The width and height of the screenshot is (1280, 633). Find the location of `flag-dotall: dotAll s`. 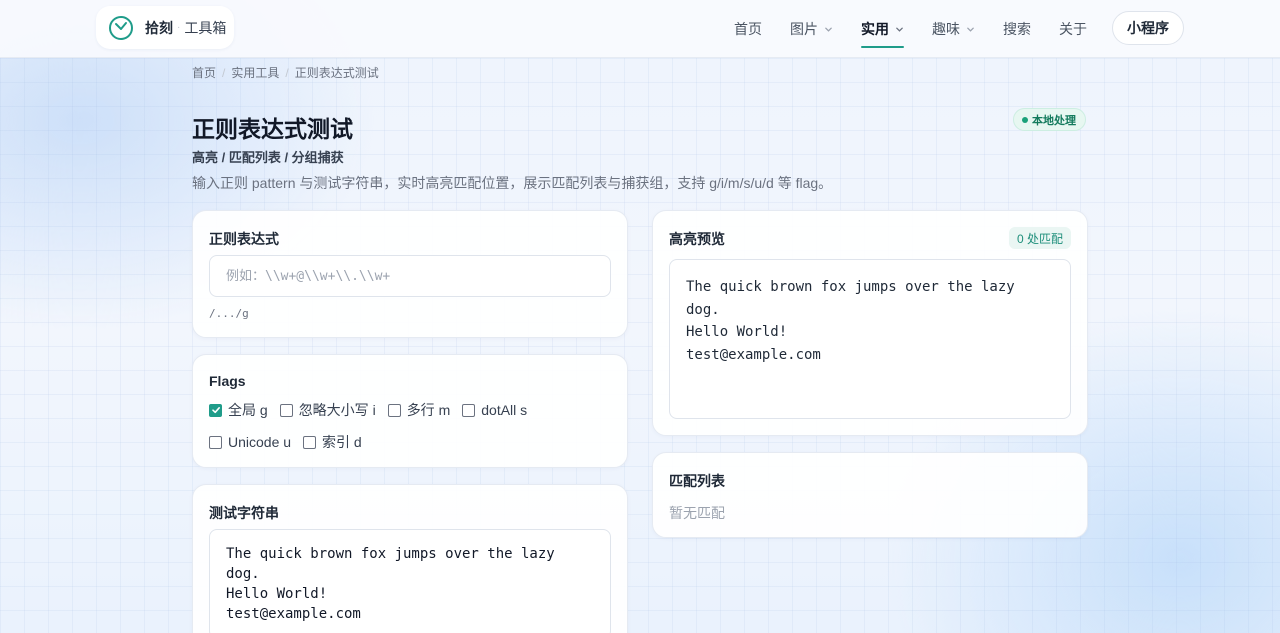

flag-dotall: dotAll s is located at coordinates (494, 410).